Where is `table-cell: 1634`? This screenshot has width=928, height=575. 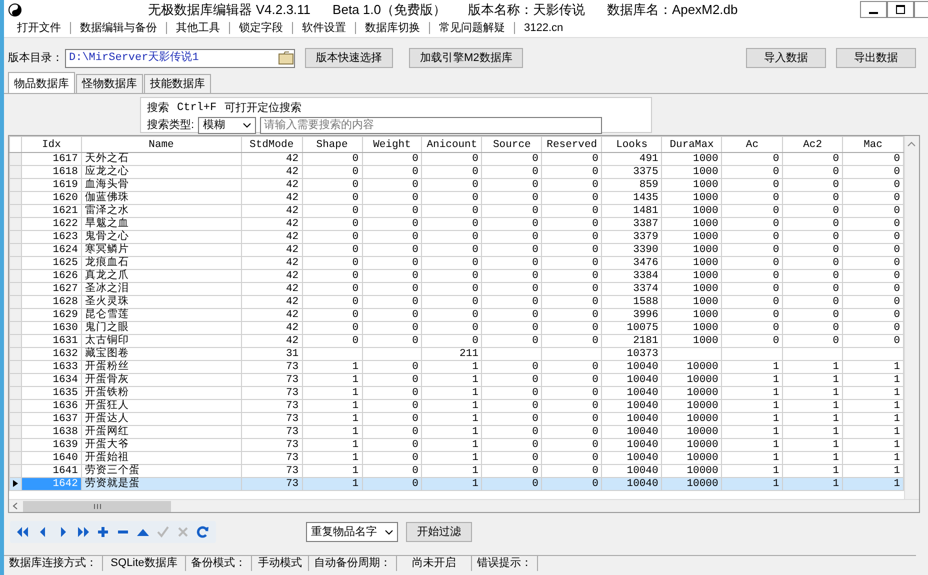
table-cell: 1634 is located at coordinates (52, 380).